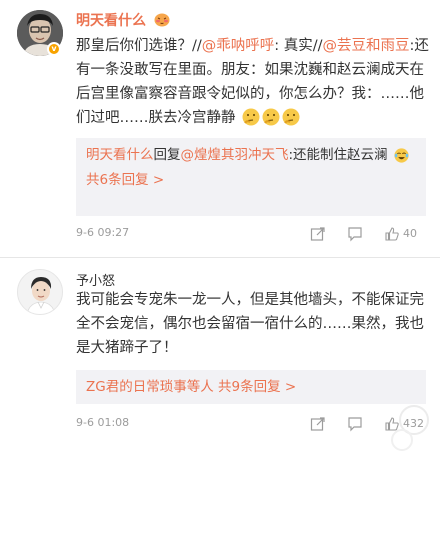  What do you see at coordinates (111, 21) in the screenshot?
I see `username-text: 明天看什么` at bounding box center [111, 21].